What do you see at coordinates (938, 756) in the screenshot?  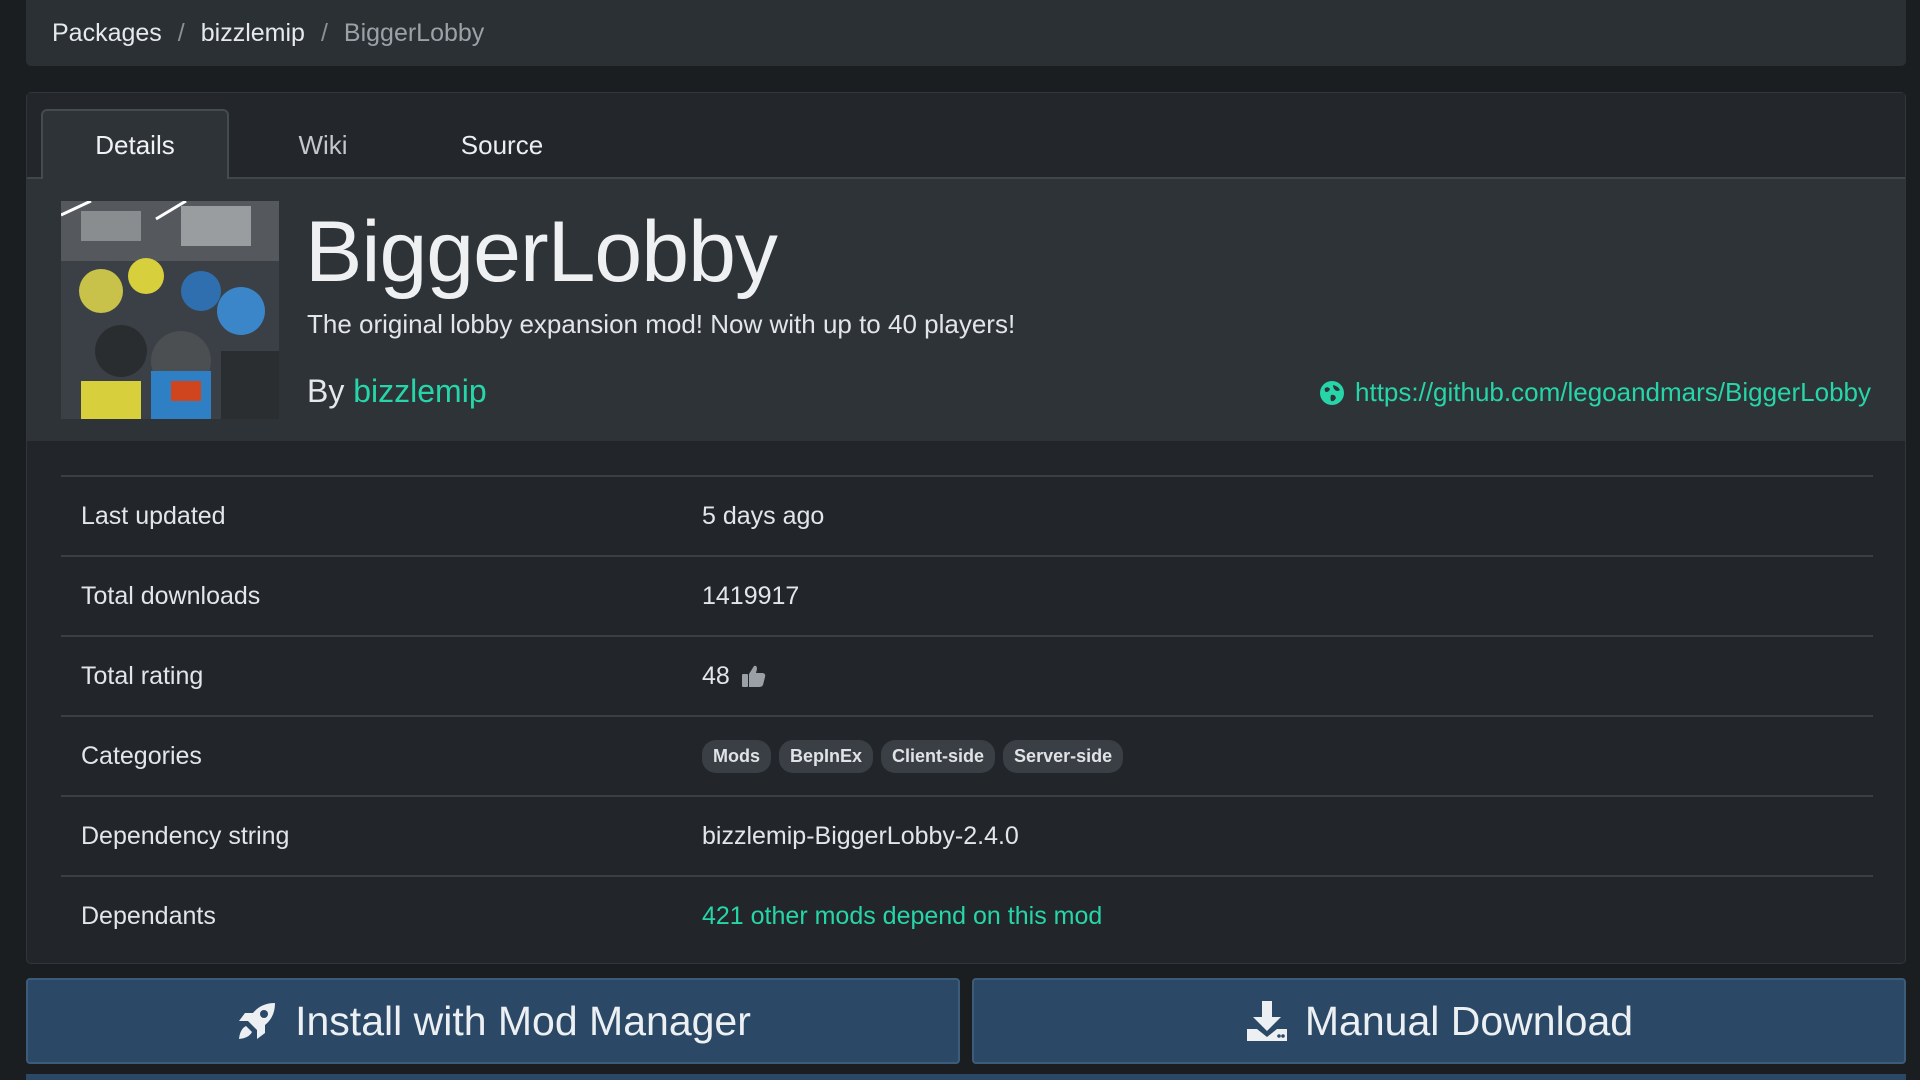 I see `category-badge: Client-side` at bounding box center [938, 756].